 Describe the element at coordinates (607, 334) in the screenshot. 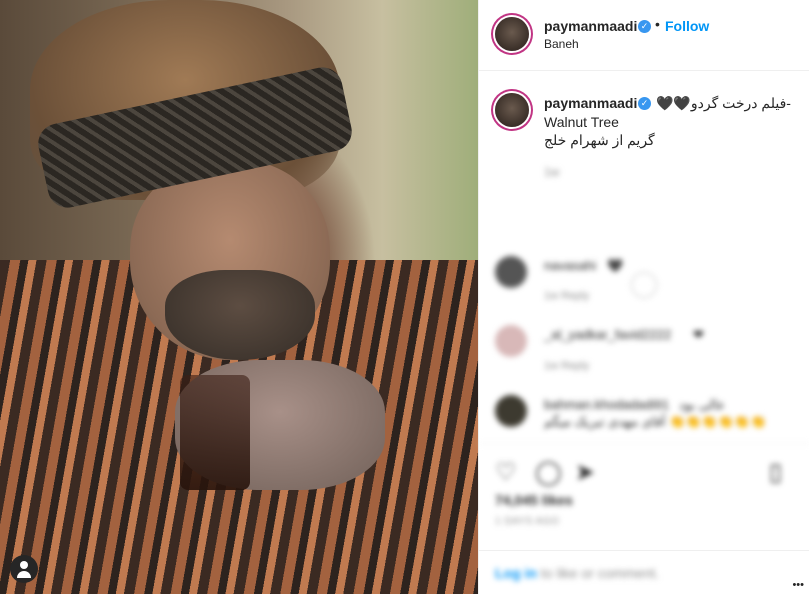

I see `comment-user: _al_yadkar_favid2222` at that location.